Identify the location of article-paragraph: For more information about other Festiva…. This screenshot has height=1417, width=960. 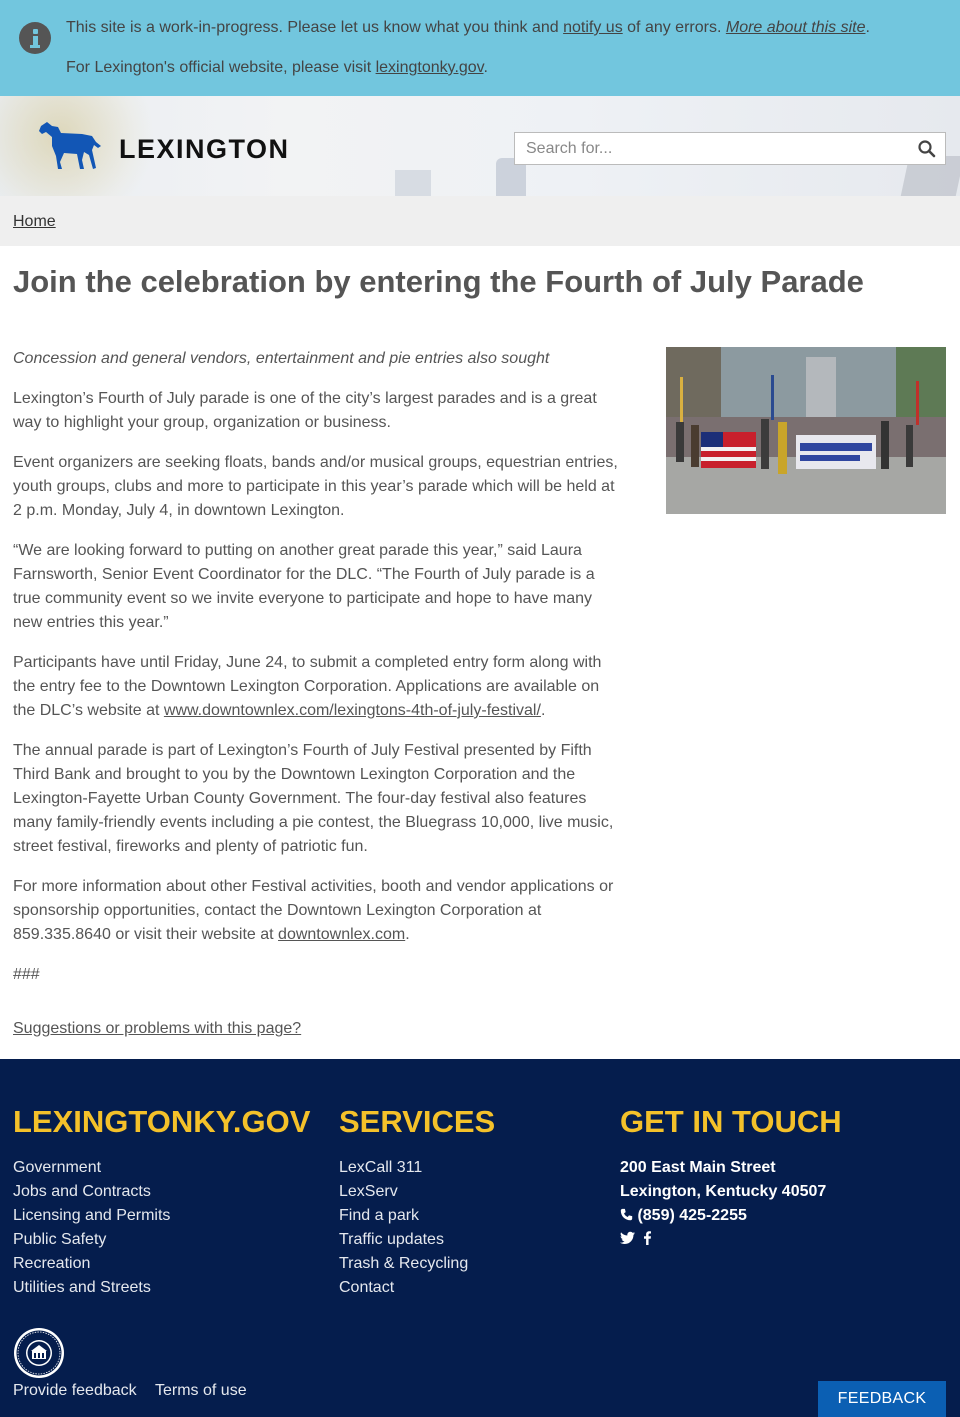
(319, 911).